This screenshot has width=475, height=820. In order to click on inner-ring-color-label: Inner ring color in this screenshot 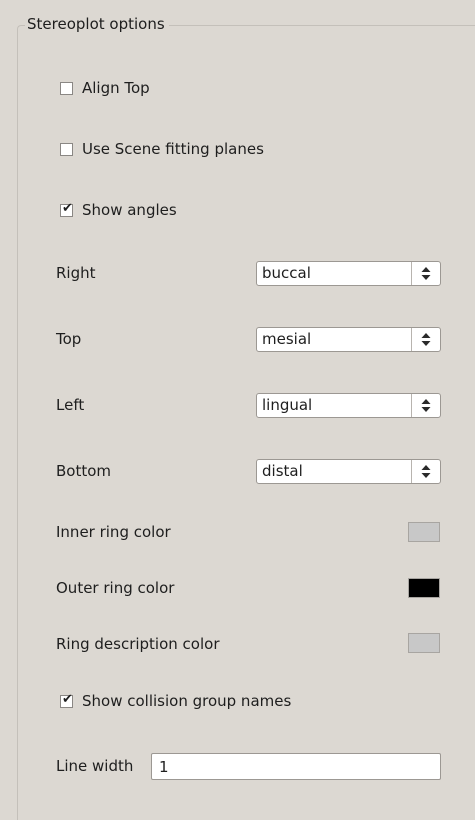, I will do `click(113, 532)`.